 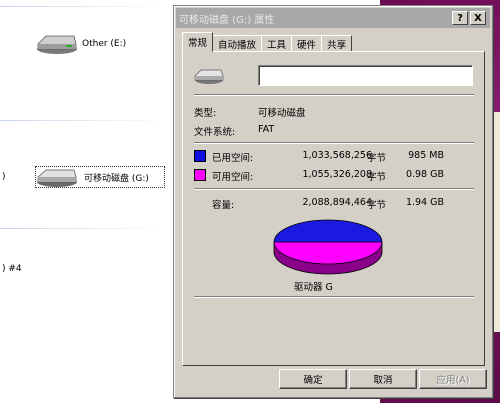 What do you see at coordinates (215, 132) in the screenshot?
I see `filesystem-label: 文件系统:` at bounding box center [215, 132].